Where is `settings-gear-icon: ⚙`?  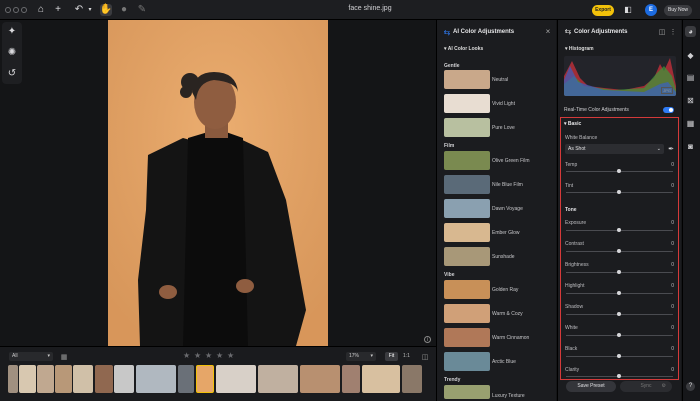 settings-gear-icon: ⚙ is located at coordinates (664, 386).